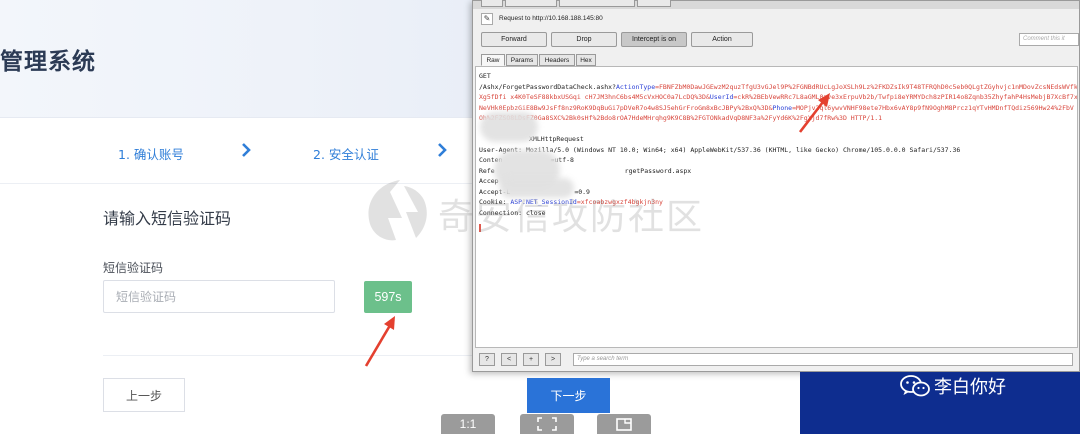  Describe the element at coordinates (585, 170) in the screenshot. I see `header-referer: Refe rgetPassword.aspx` at that location.